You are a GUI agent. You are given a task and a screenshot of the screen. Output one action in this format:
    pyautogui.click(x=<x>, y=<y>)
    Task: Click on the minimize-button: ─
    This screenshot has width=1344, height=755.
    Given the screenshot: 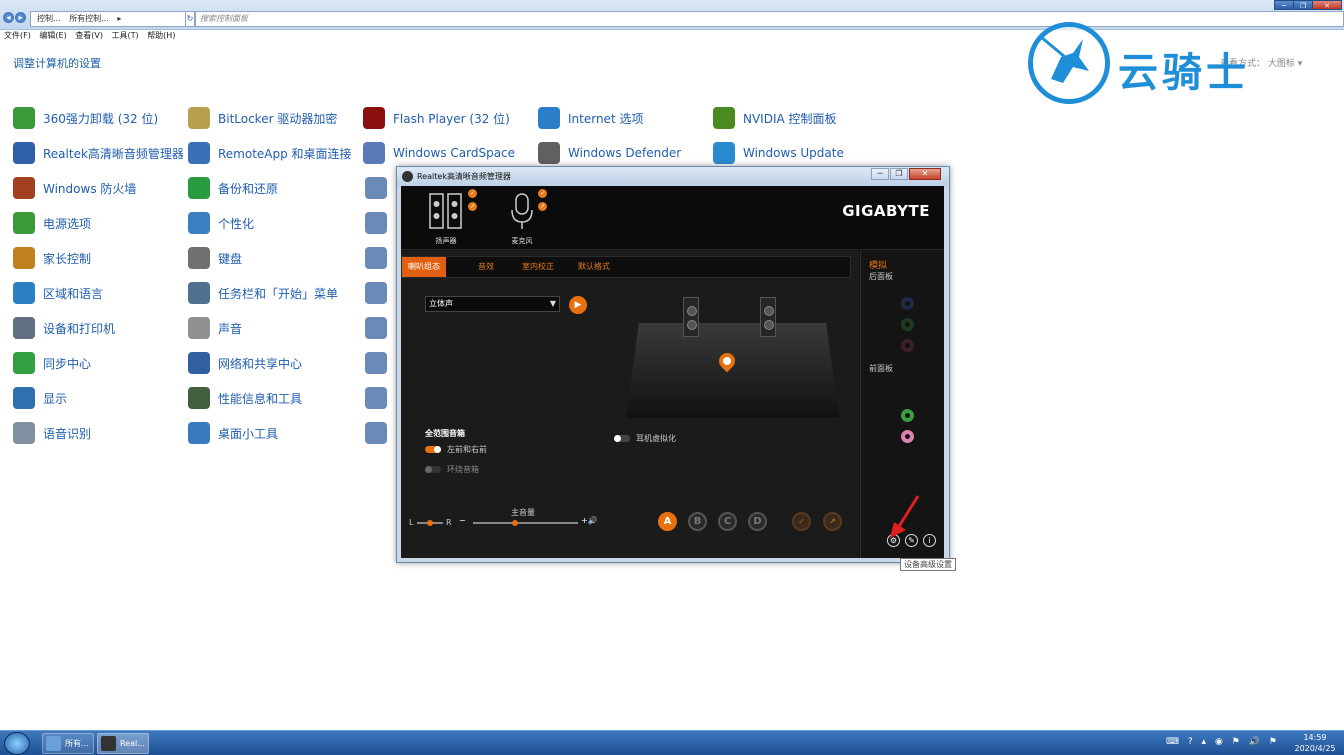 What is the action you would take?
    pyautogui.click(x=1284, y=5)
    